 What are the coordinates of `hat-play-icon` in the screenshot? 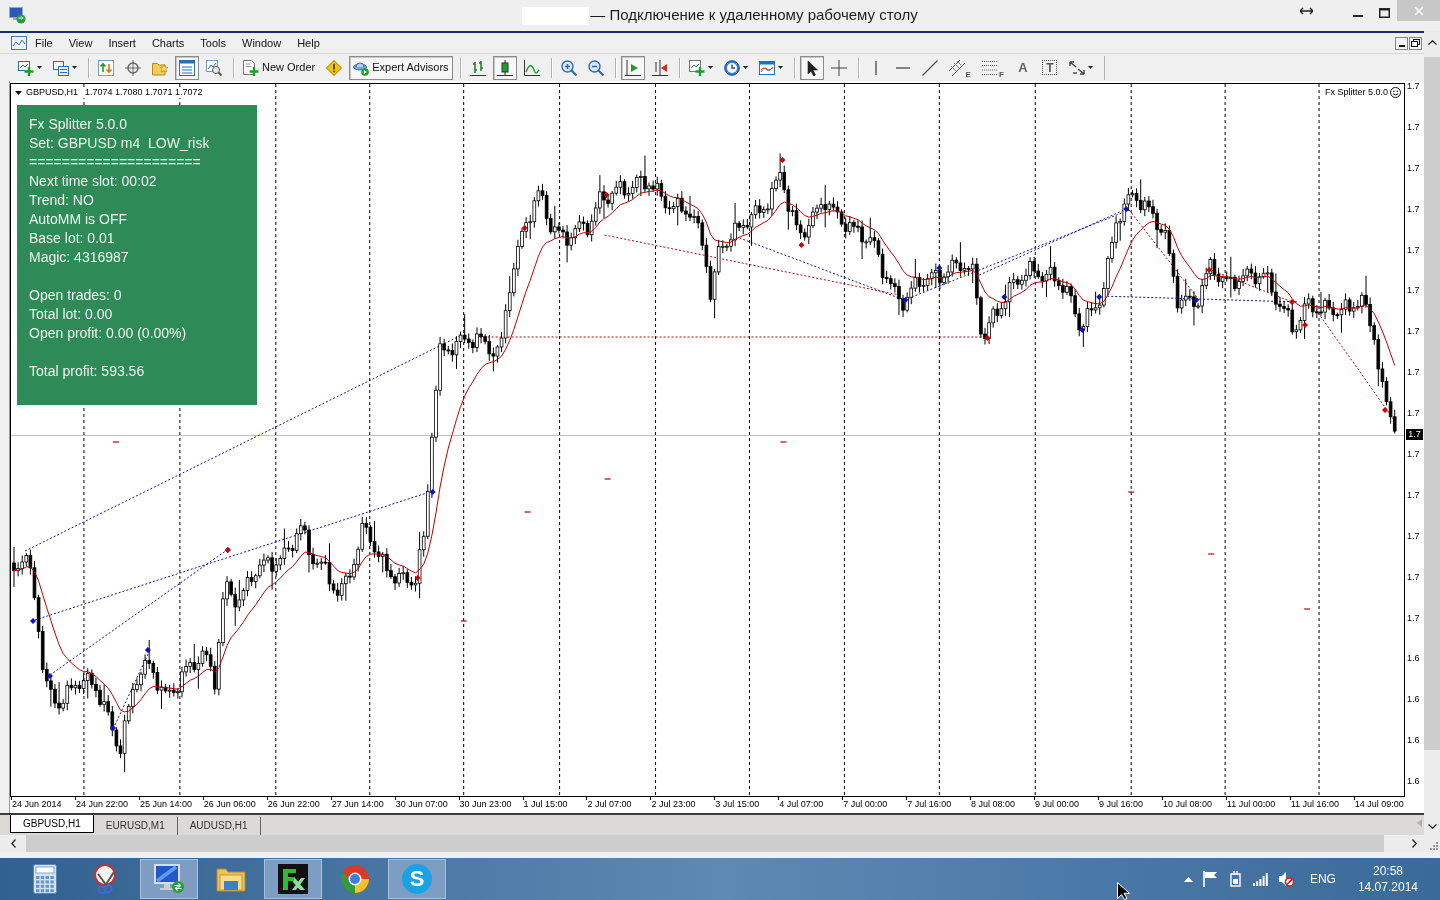 It's located at (361, 67).